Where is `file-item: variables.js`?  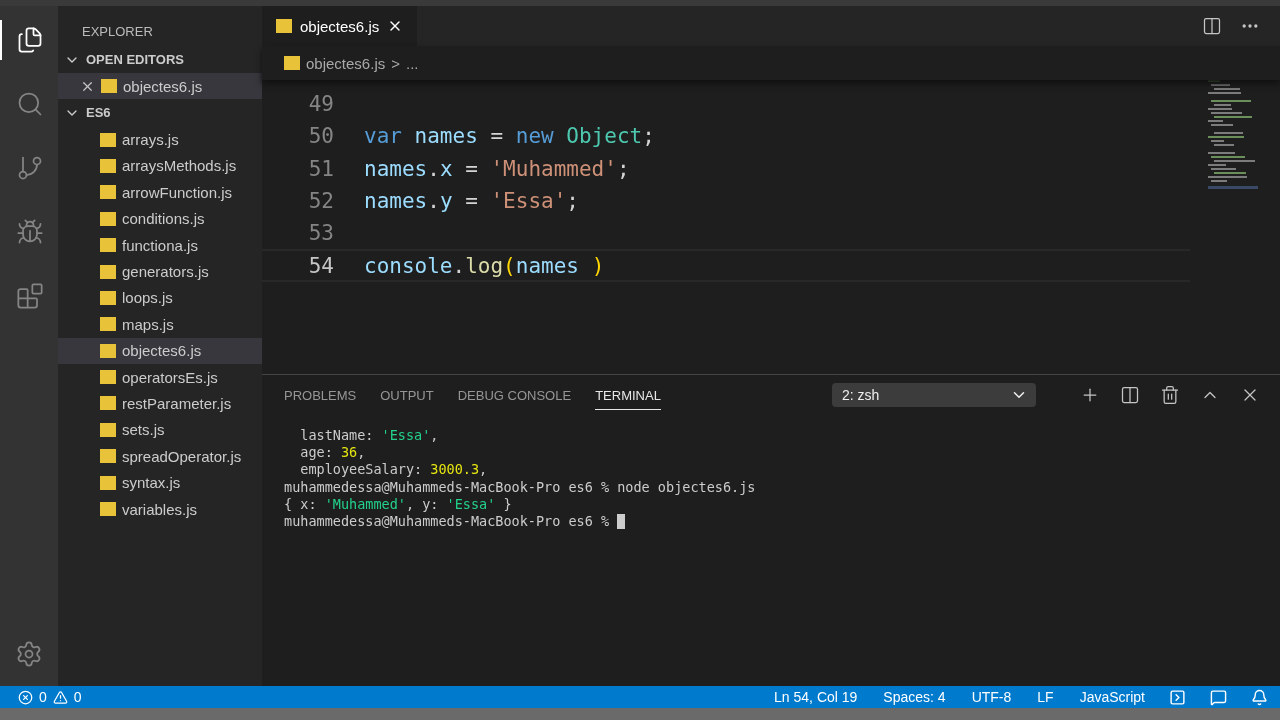
file-item: variables.js is located at coordinates (160, 509).